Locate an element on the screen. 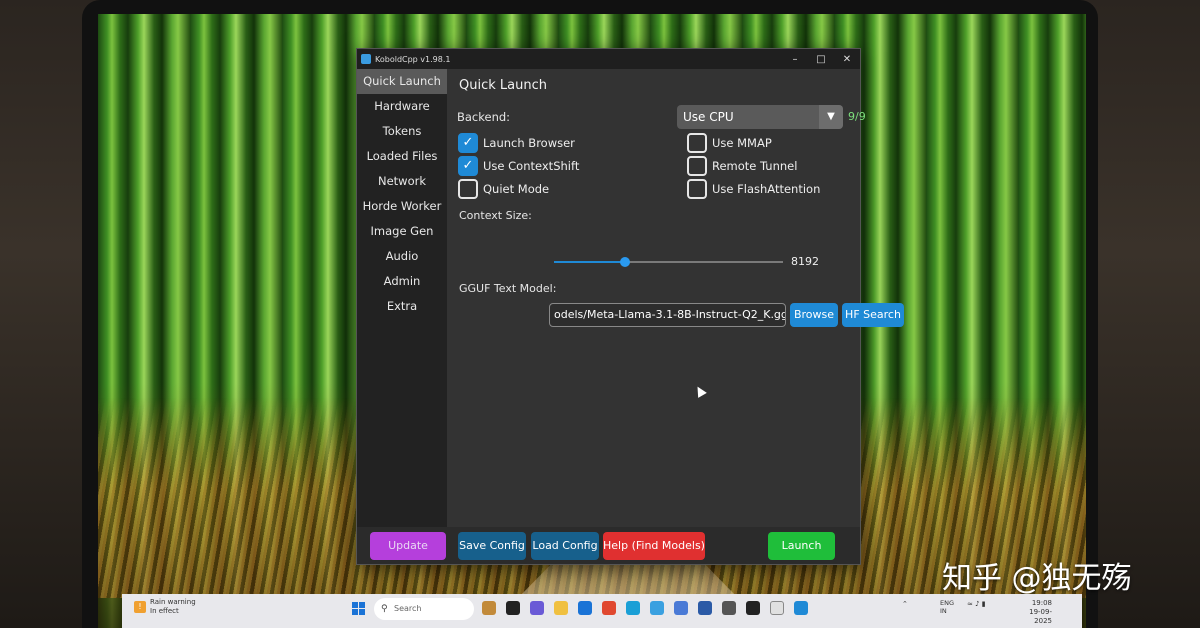 This screenshot has width=1200, height=628. file-explorer-icon is located at coordinates (561, 608).